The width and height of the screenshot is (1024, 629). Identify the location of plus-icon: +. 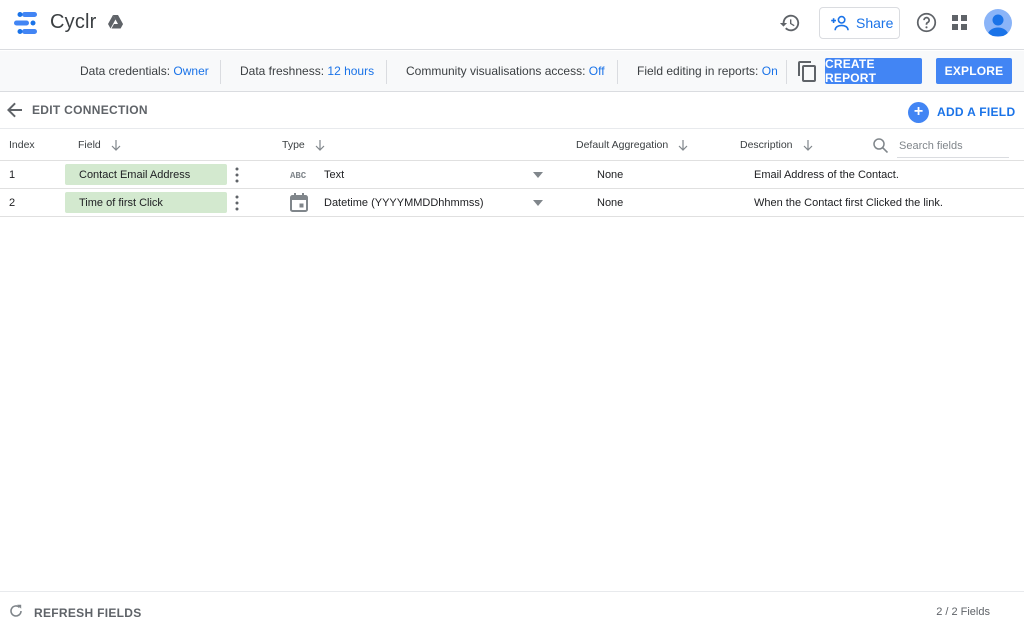
(918, 112).